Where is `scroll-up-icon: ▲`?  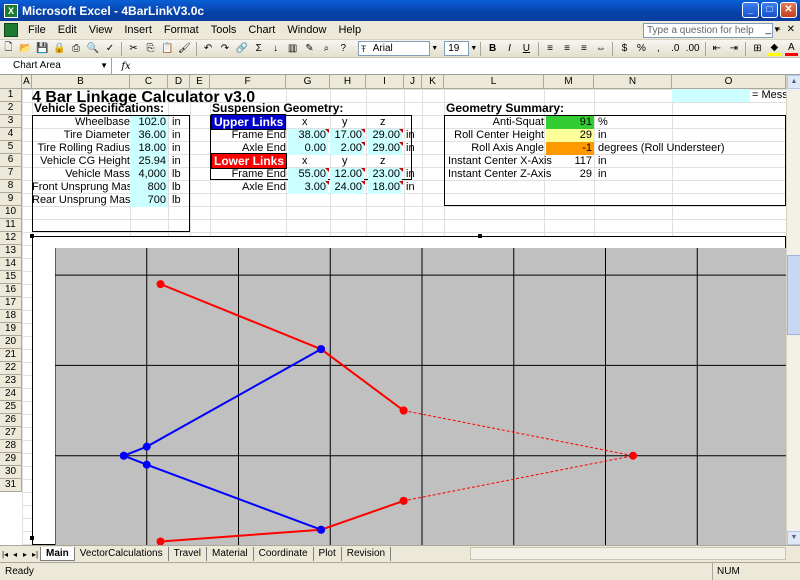
scroll-up-icon: ▲ is located at coordinates (793, 82).